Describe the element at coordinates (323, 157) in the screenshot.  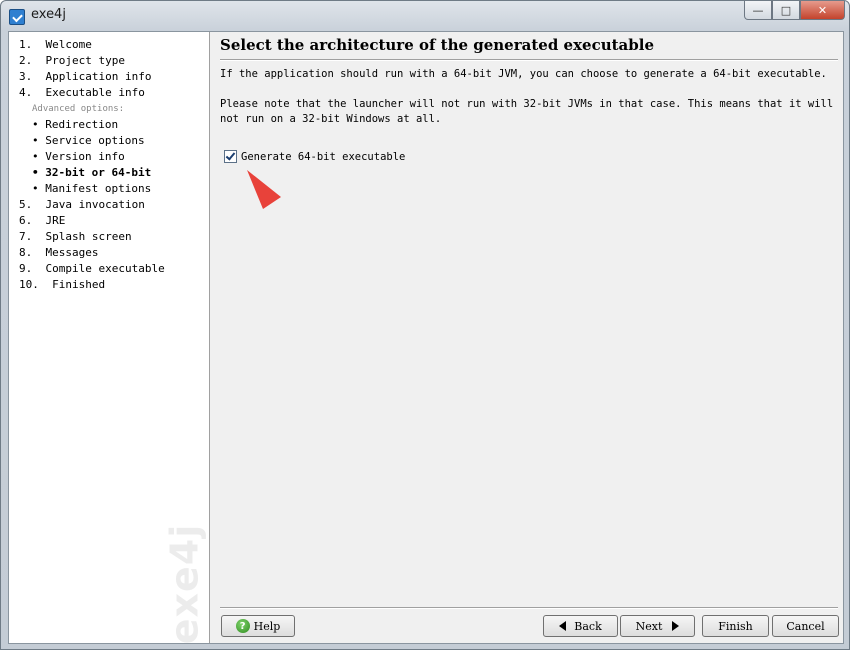
I see `generate-64bit-label: Generate 64-bit executable` at that location.